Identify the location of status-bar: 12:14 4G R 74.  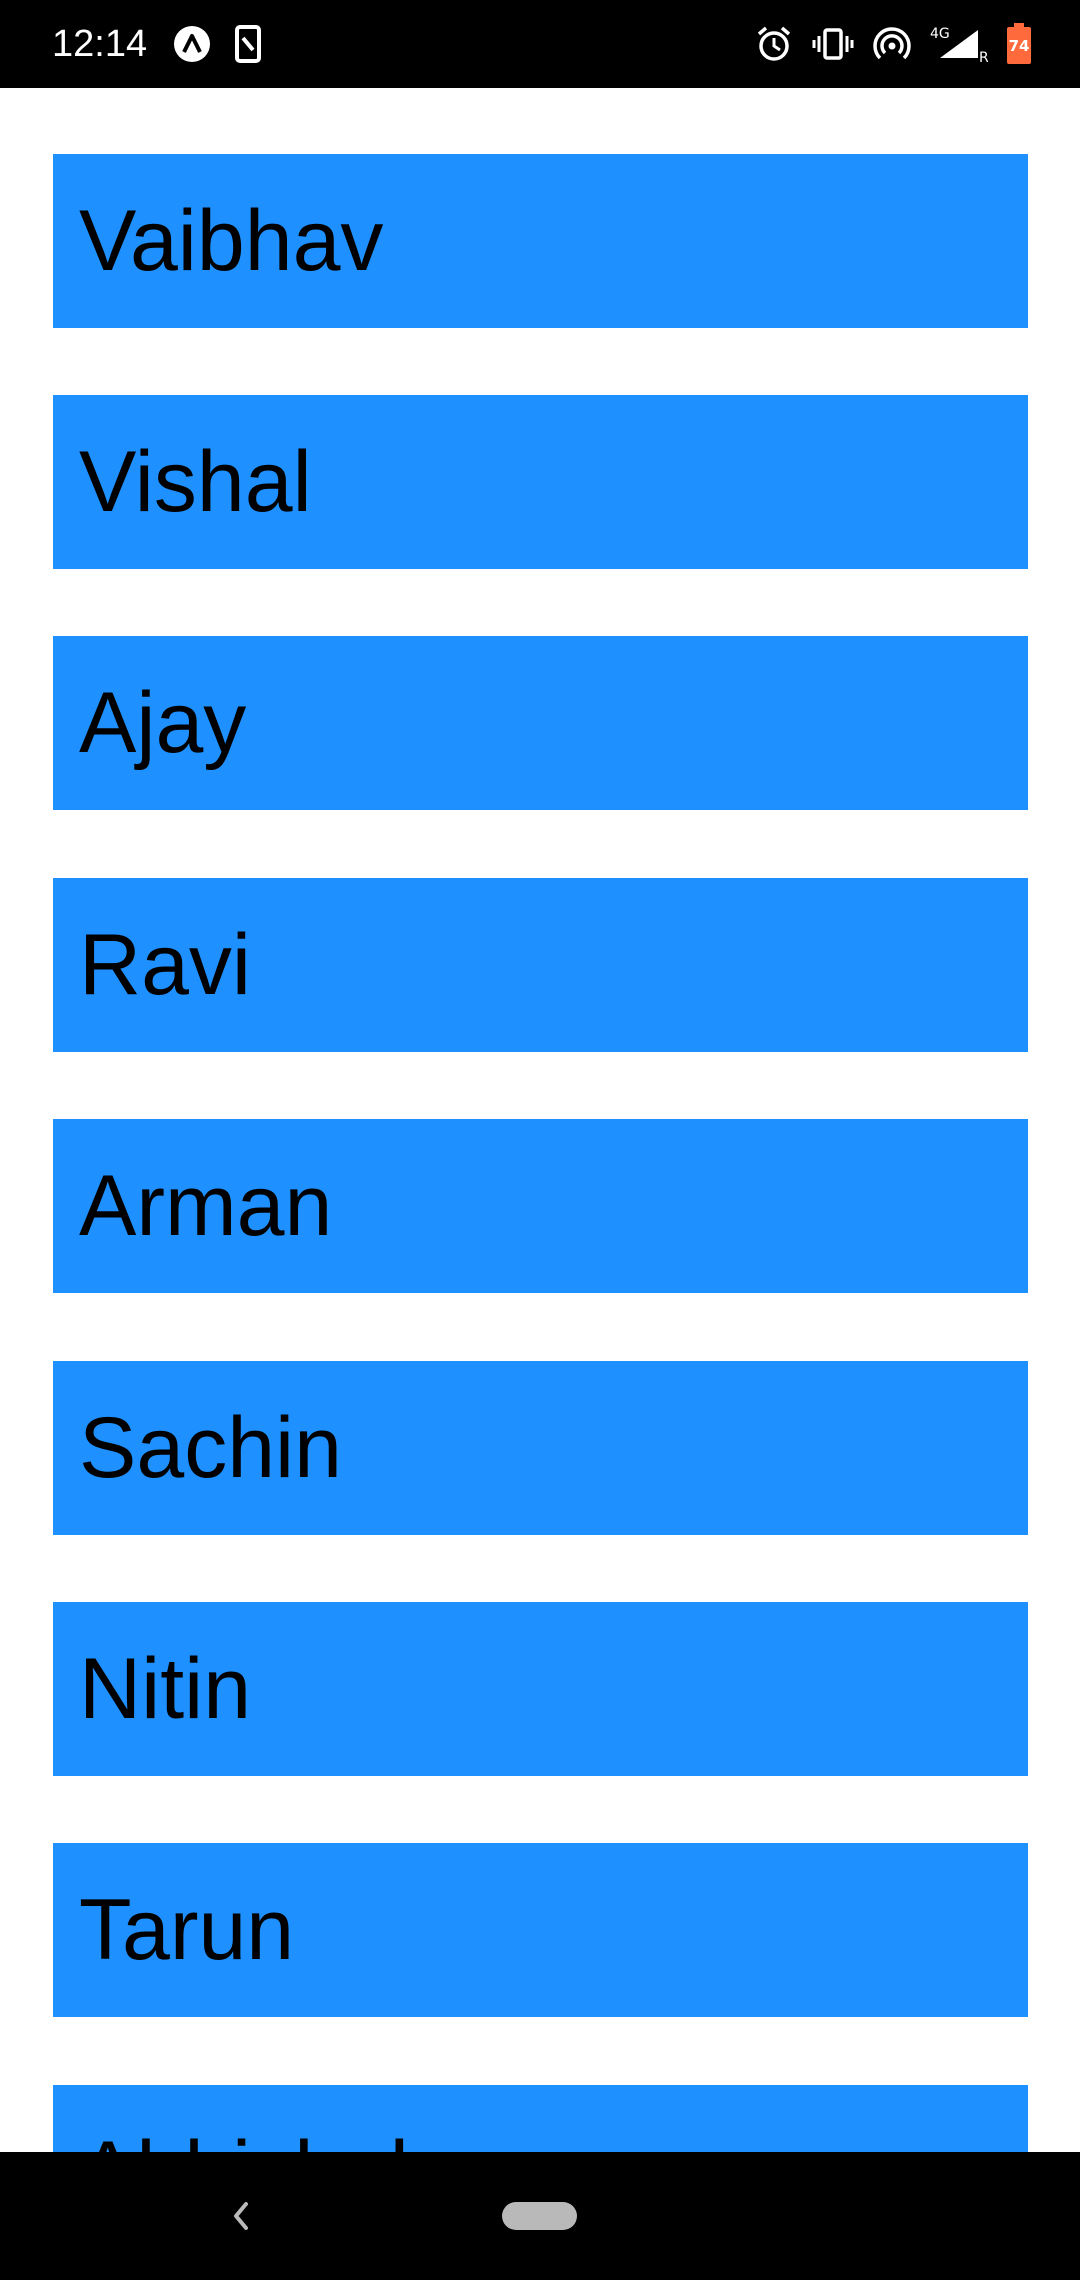
(540, 44).